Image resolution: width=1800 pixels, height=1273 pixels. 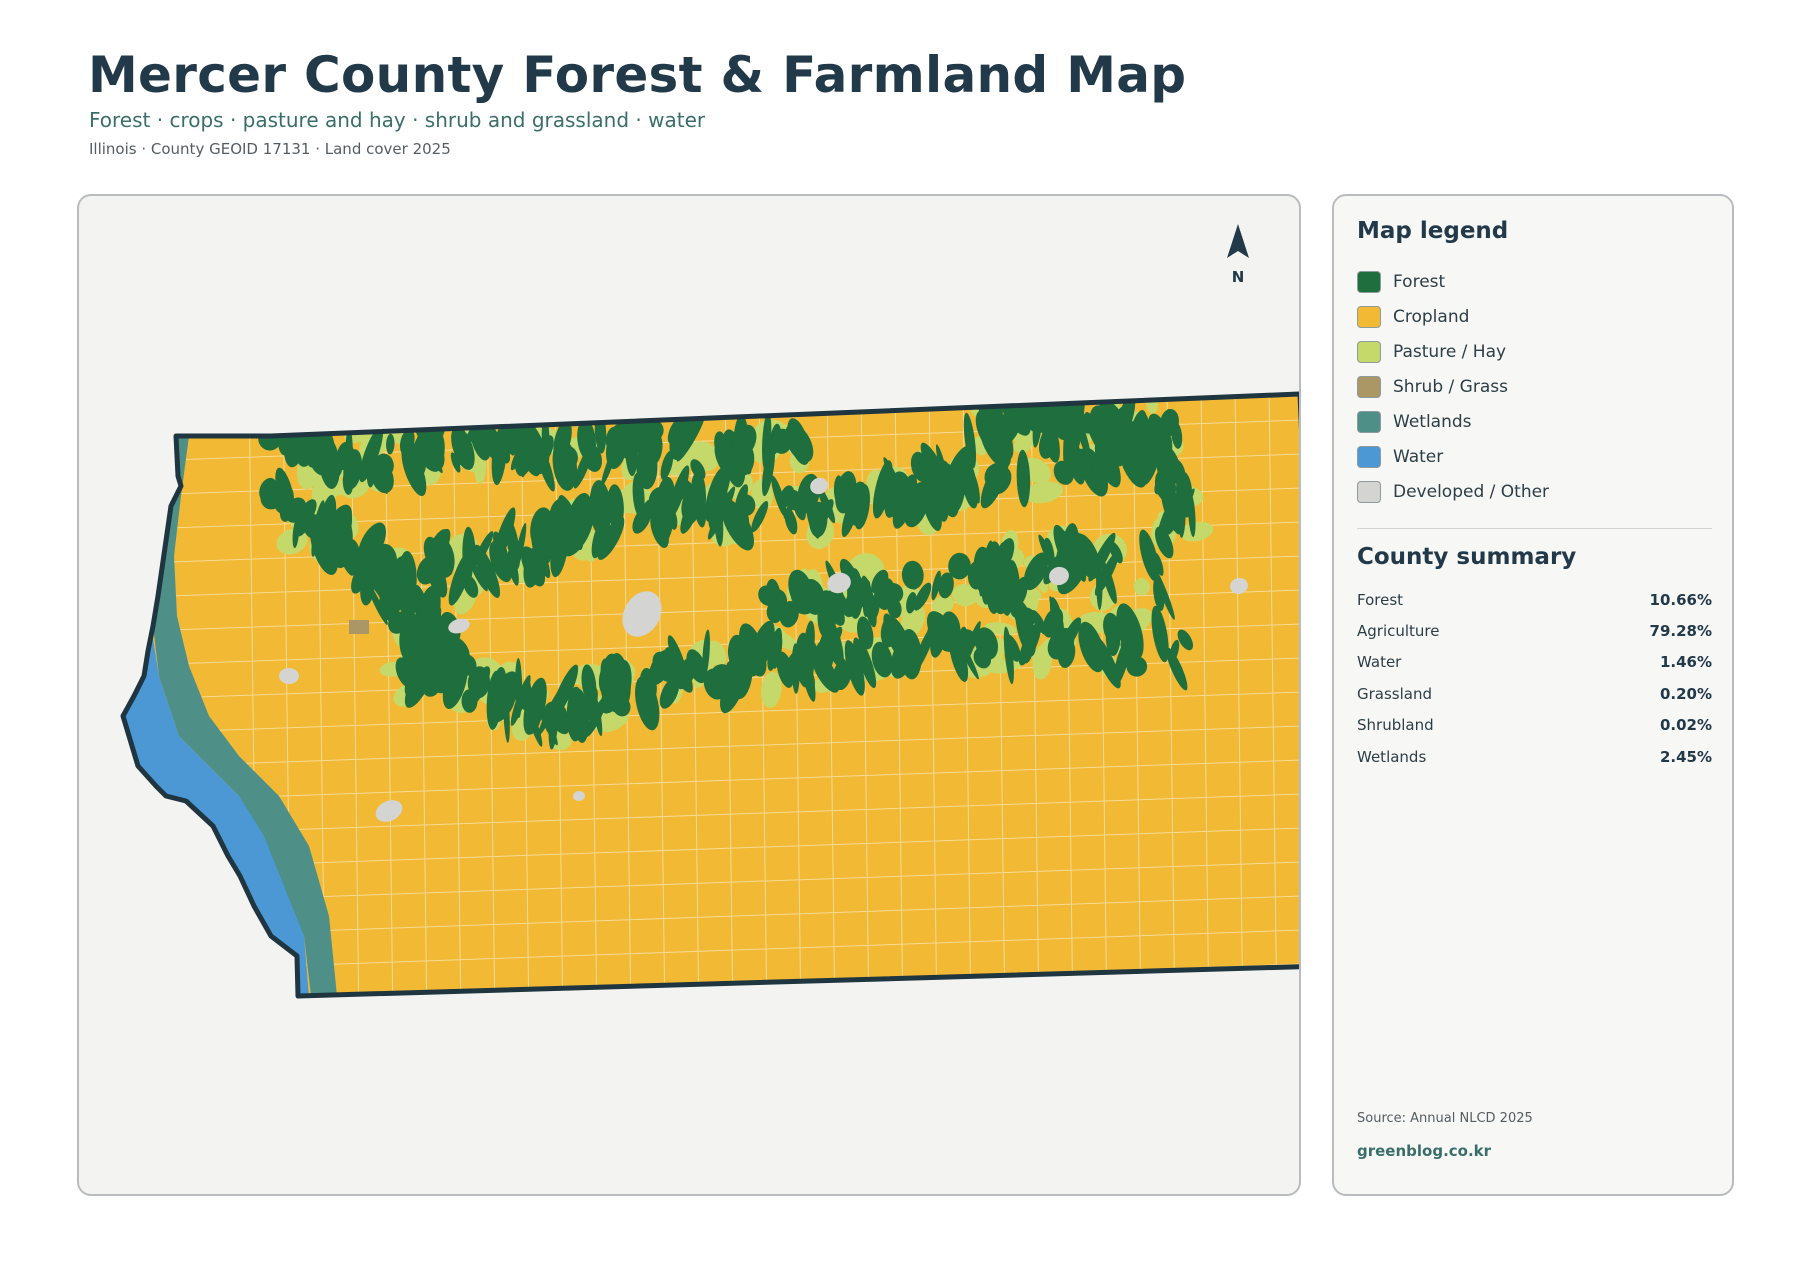 I want to click on summary-value: 0.20%, so click(x=1685, y=693).